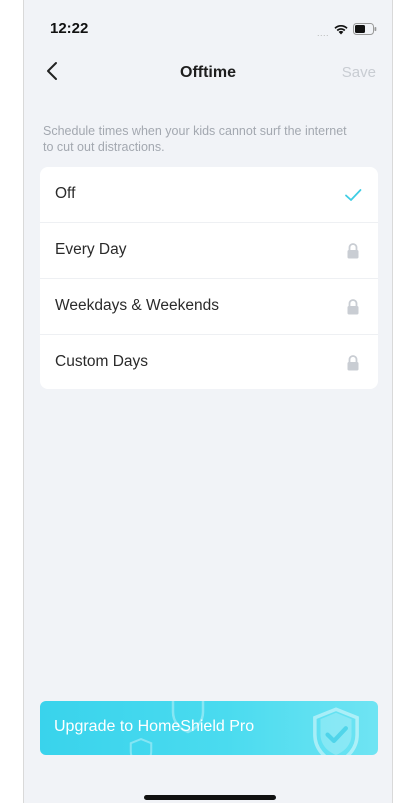 The height and width of the screenshot is (803, 397). What do you see at coordinates (69, 28) in the screenshot?
I see `status-time: 12:22` at bounding box center [69, 28].